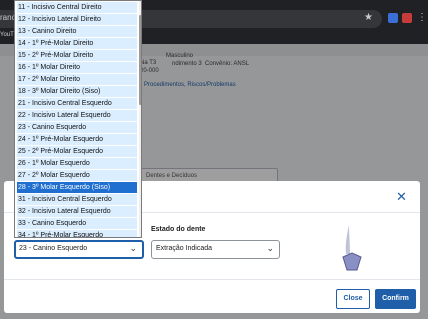 This screenshot has width=428, height=319. I want to click on extension-icon-red, so click(407, 18).